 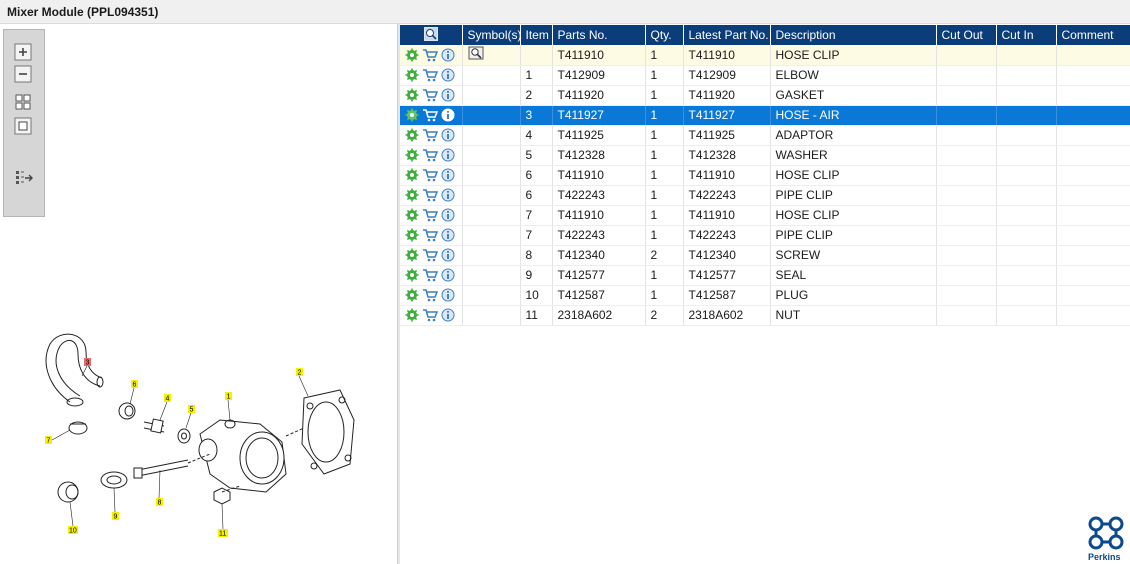 I want to click on export-button, so click(x=24, y=178).